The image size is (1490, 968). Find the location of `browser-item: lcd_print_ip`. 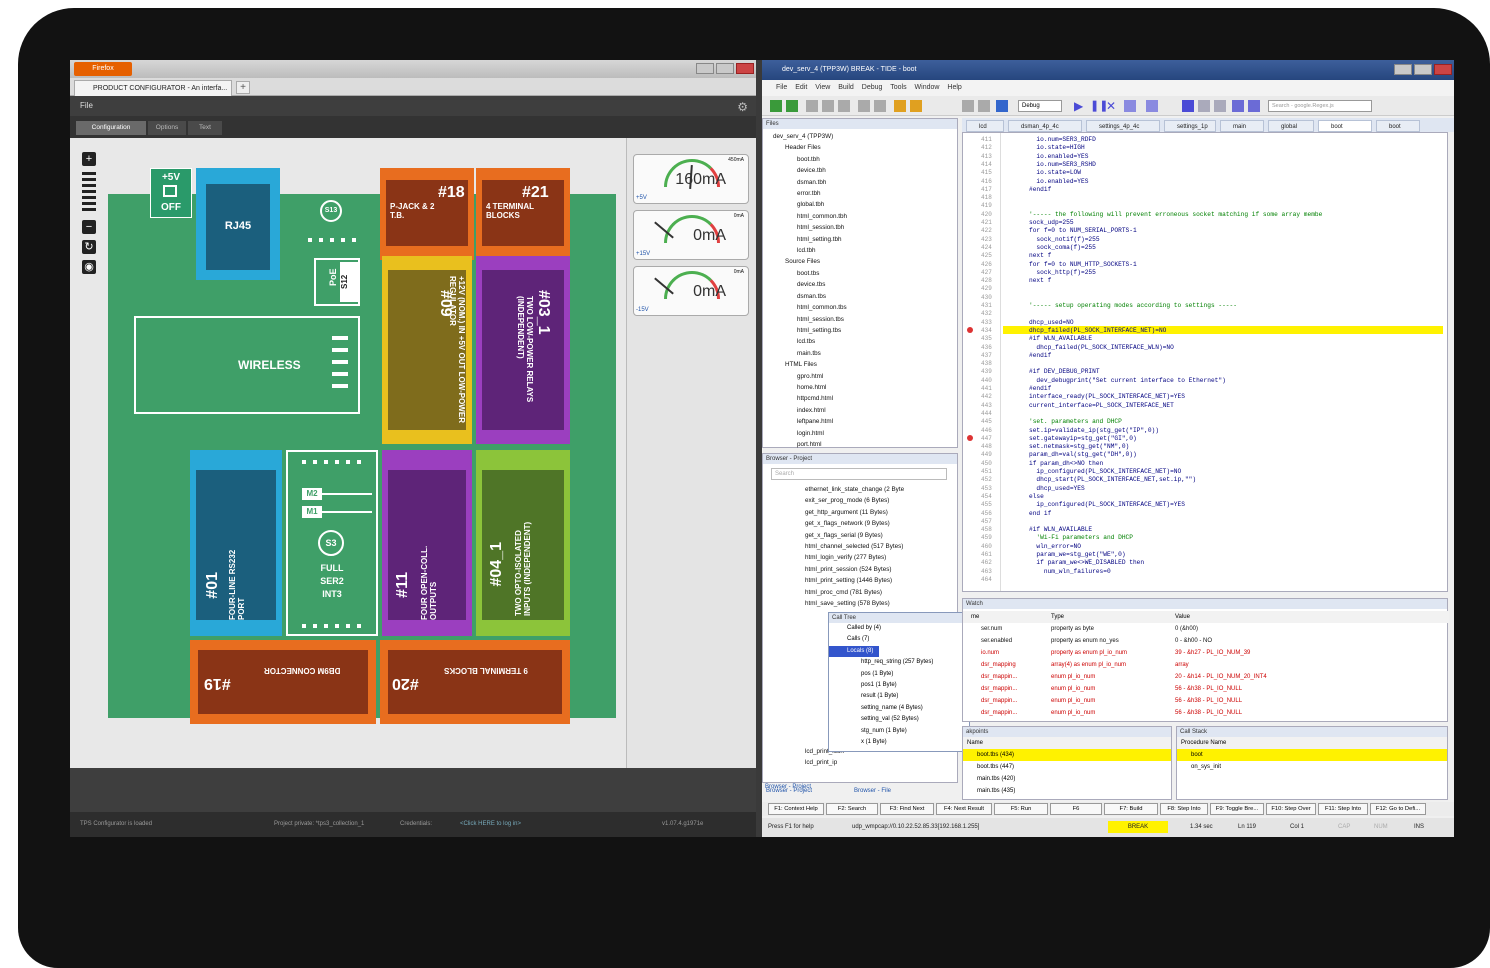

browser-item: lcd_print_ip is located at coordinates (824, 762).